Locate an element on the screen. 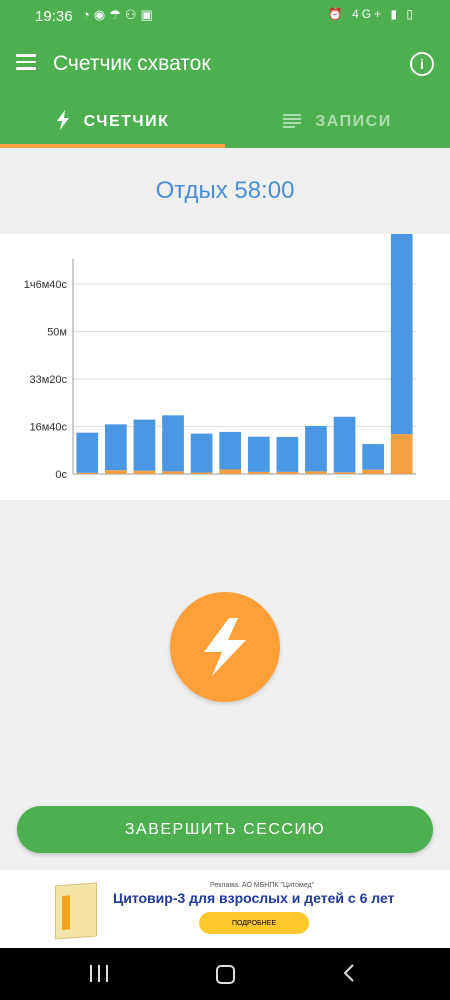  menu-icon is located at coordinates (26, 62).